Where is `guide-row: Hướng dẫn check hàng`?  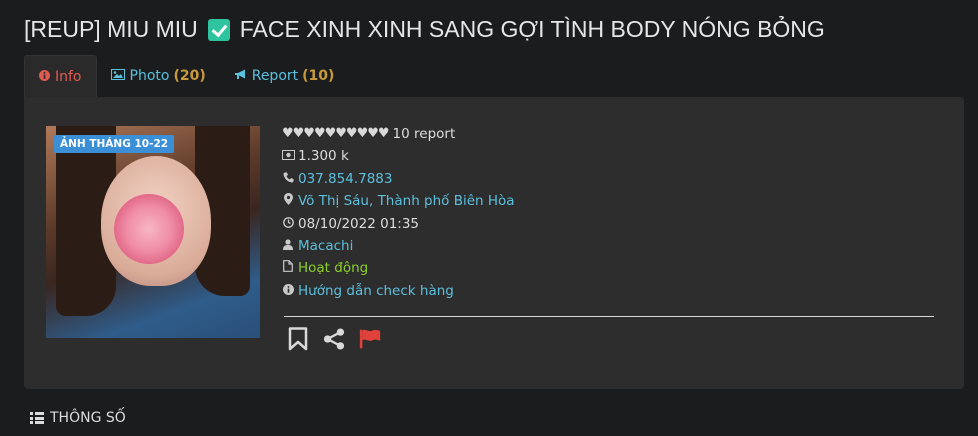 guide-row: Hướng dẫn check hàng is located at coordinates (398, 291).